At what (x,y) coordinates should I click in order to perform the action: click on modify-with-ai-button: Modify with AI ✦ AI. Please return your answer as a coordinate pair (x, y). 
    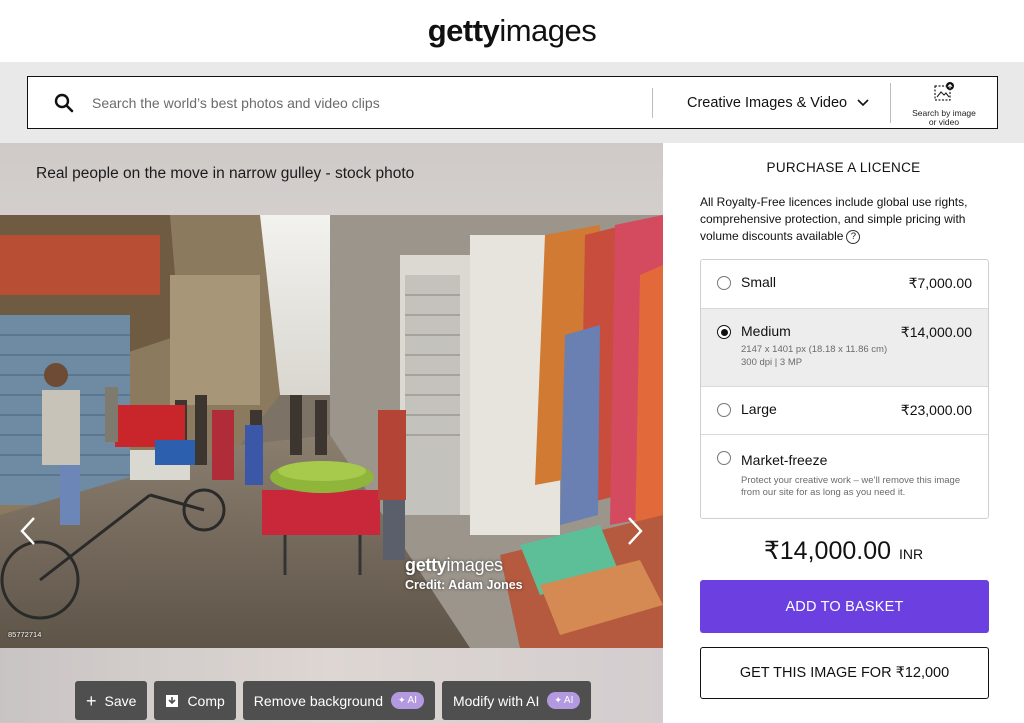
    Looking at the image, I should click on (516, 700).